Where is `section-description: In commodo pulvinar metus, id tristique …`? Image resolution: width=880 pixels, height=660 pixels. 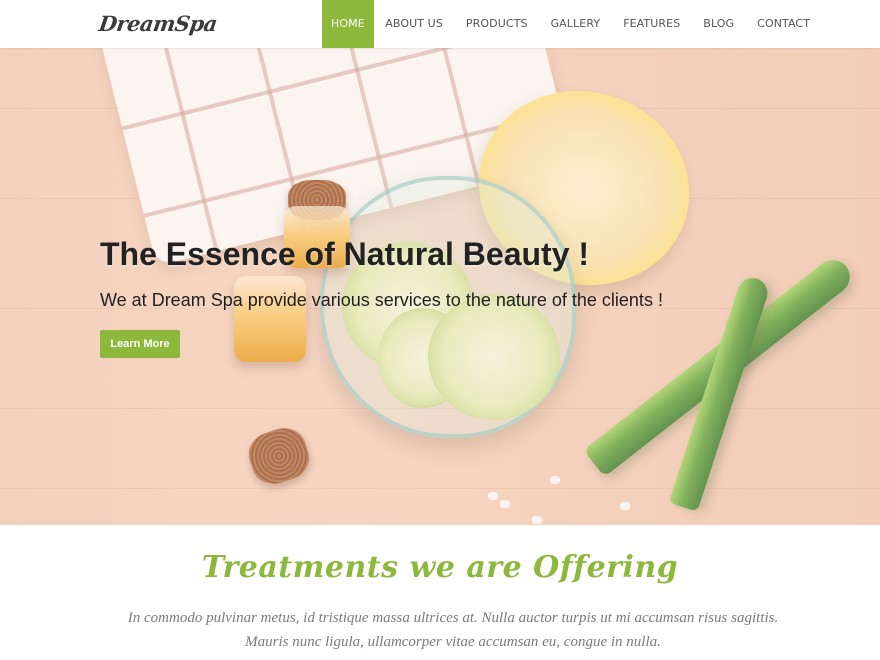
section-description: In commodo pulvinar metus, id tristique … is located at coordinates (453, 630).